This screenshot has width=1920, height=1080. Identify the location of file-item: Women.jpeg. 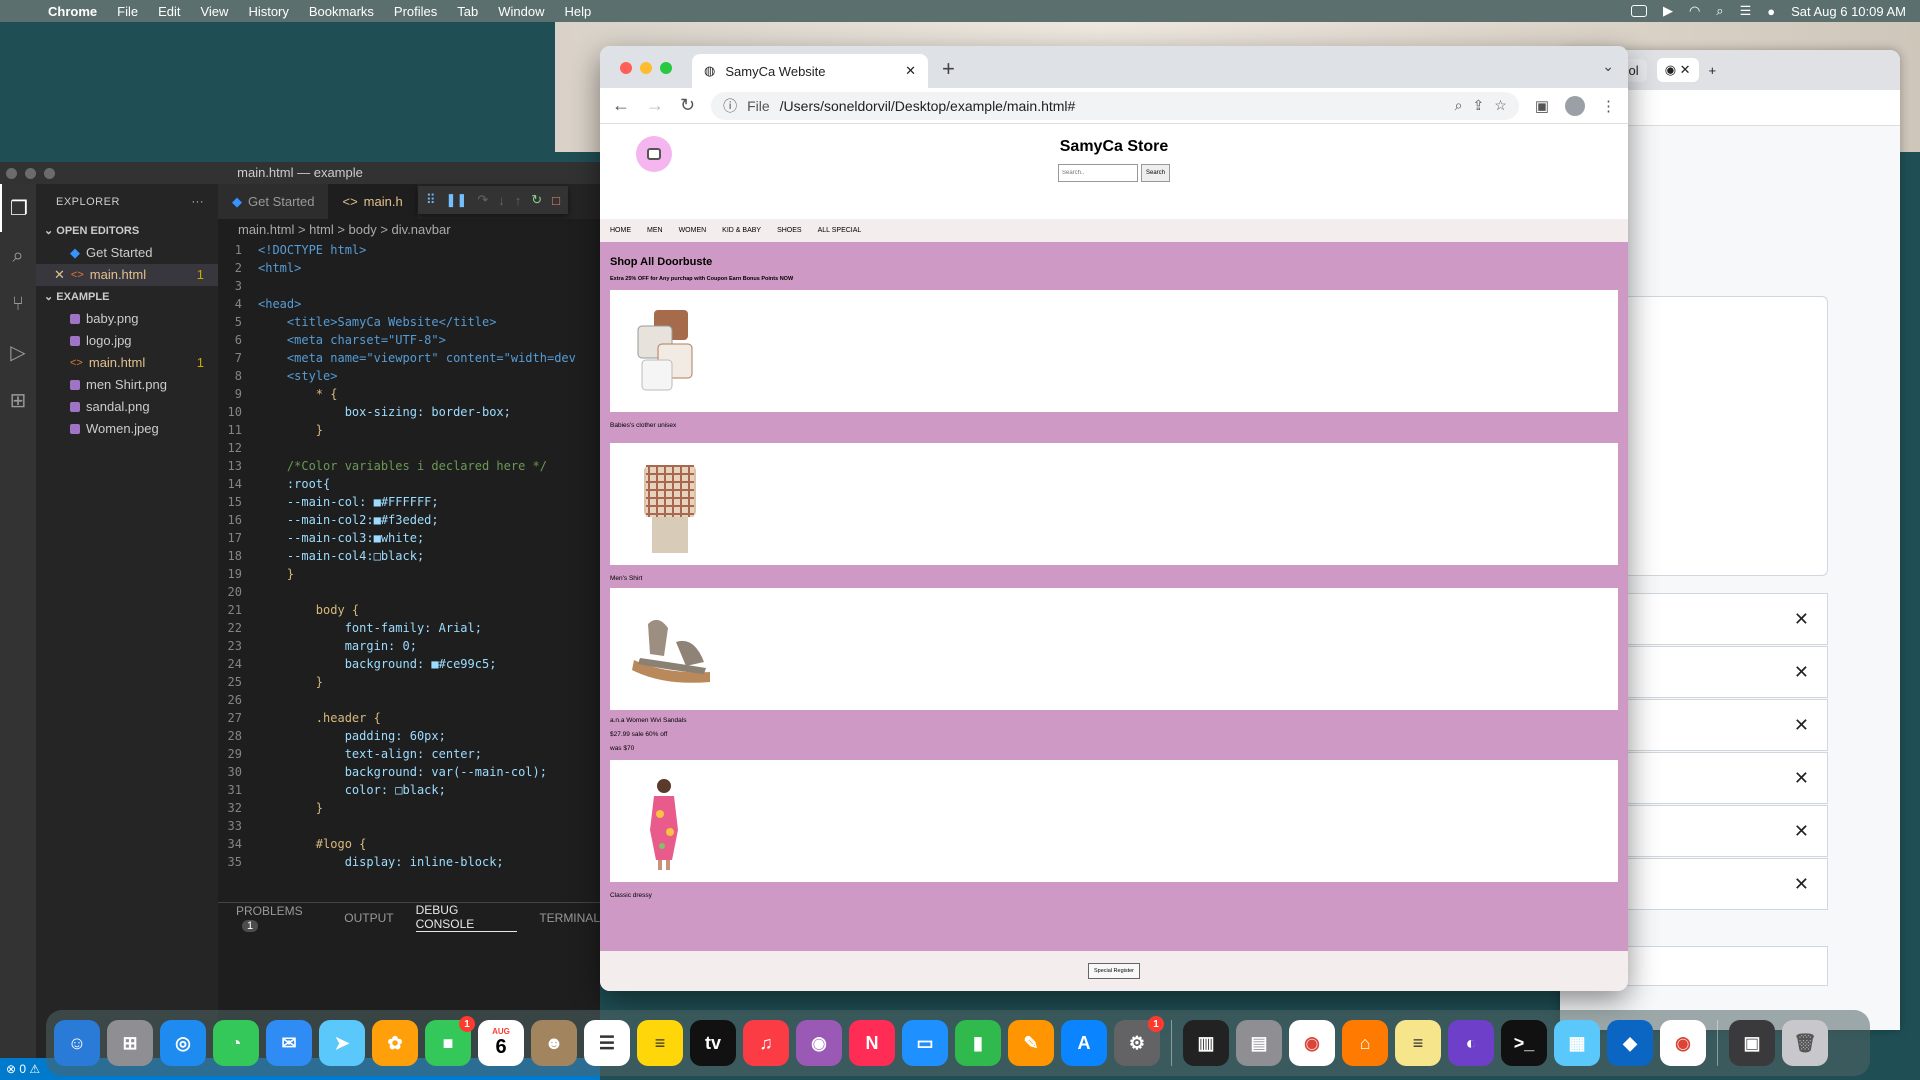
(127, 429).